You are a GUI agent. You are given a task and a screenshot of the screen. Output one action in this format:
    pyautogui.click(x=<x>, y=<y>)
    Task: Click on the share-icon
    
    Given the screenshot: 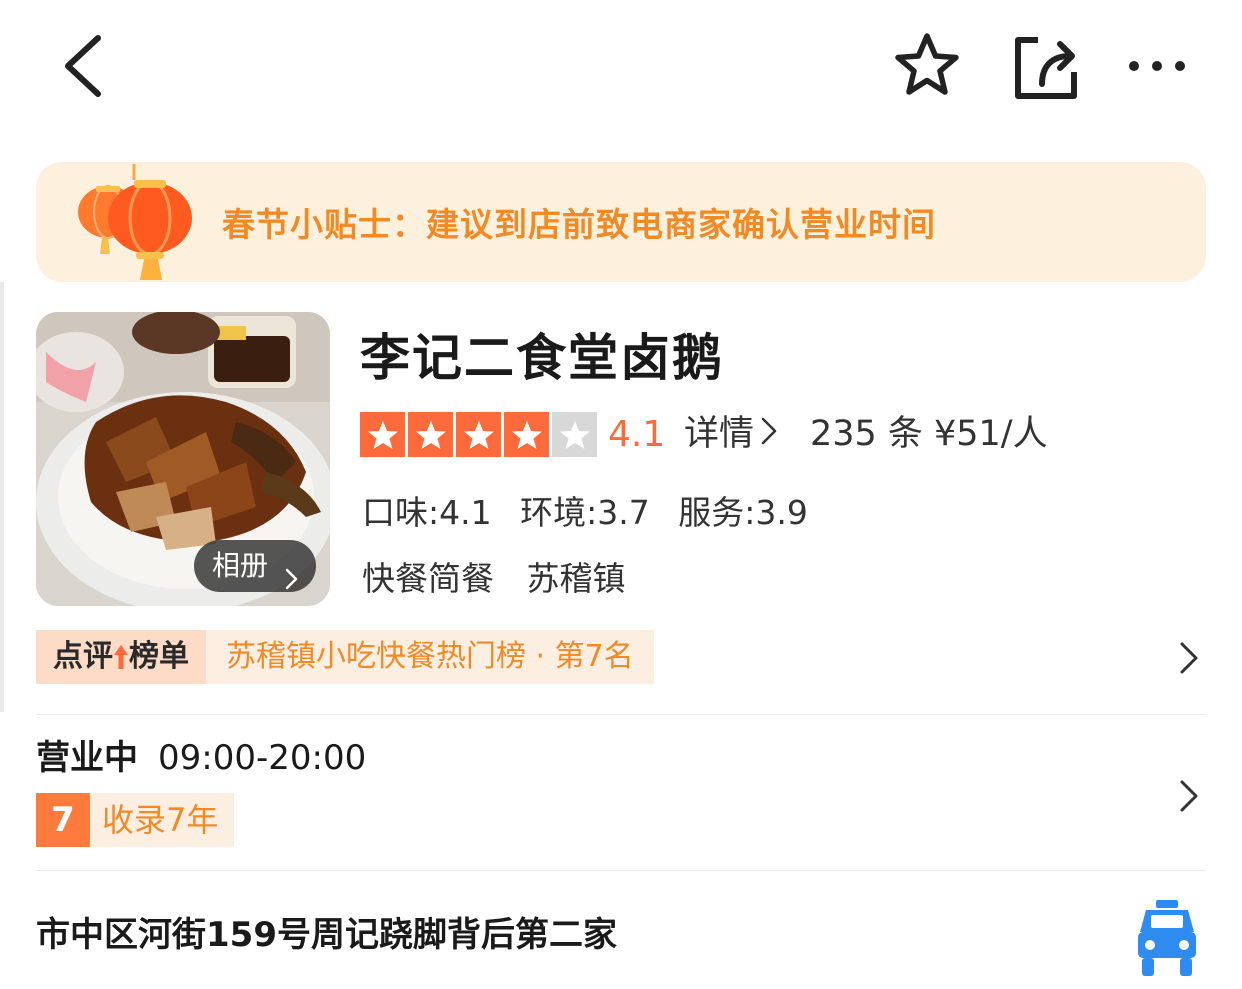 What is the action you would take?
    pyautogui.click(x=1046, y=68)
    